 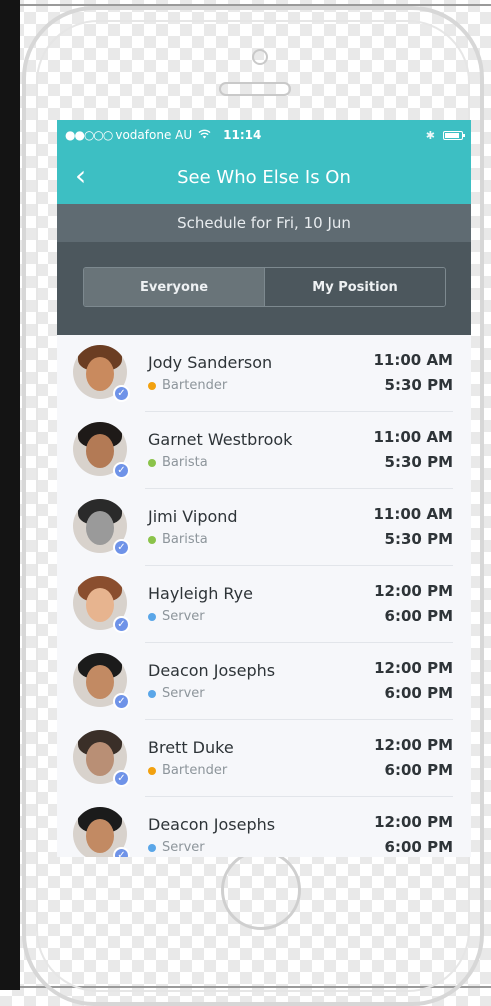 What do you see at coordinates (80, 176) in the screenshot?
I see `back-chevron-icon: ‹` at bounding box center [80, 176].